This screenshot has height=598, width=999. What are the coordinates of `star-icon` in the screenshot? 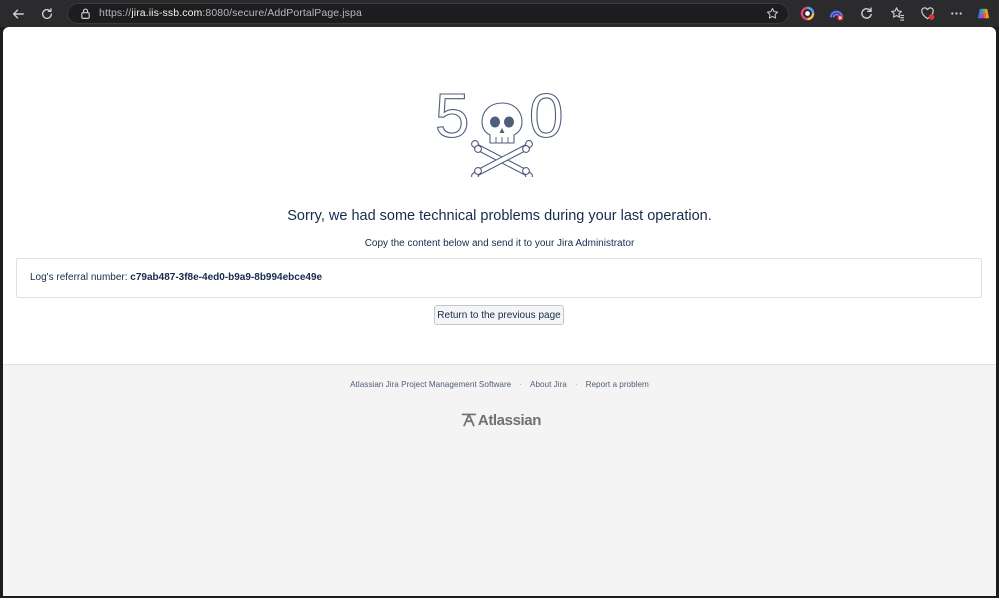 It's located at (772, 13).